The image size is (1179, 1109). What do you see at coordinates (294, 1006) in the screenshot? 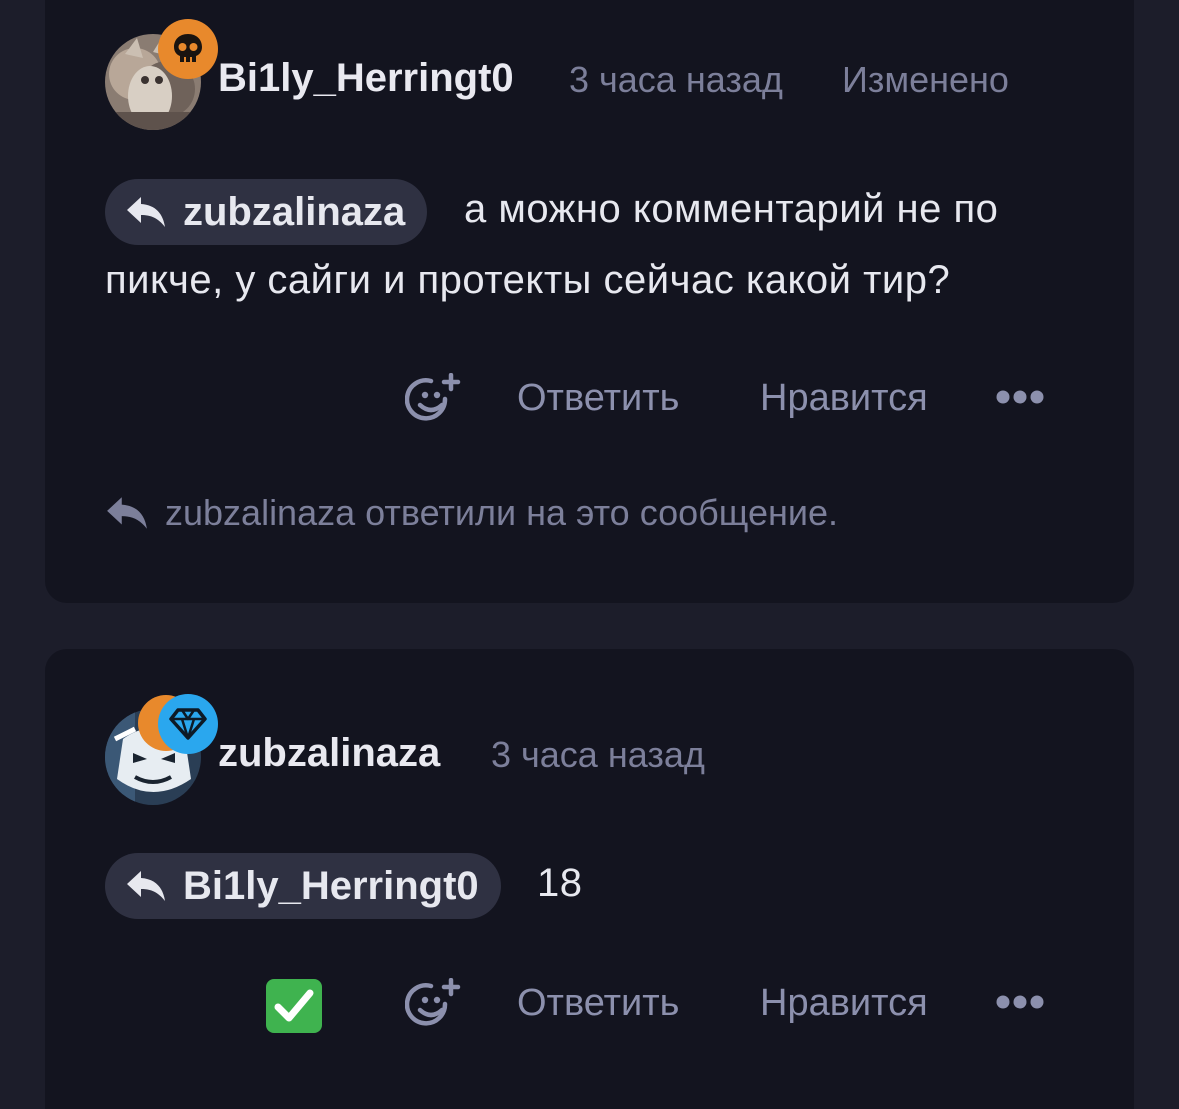
I see `check-mark-icon` at bounding box center [294, 1006].